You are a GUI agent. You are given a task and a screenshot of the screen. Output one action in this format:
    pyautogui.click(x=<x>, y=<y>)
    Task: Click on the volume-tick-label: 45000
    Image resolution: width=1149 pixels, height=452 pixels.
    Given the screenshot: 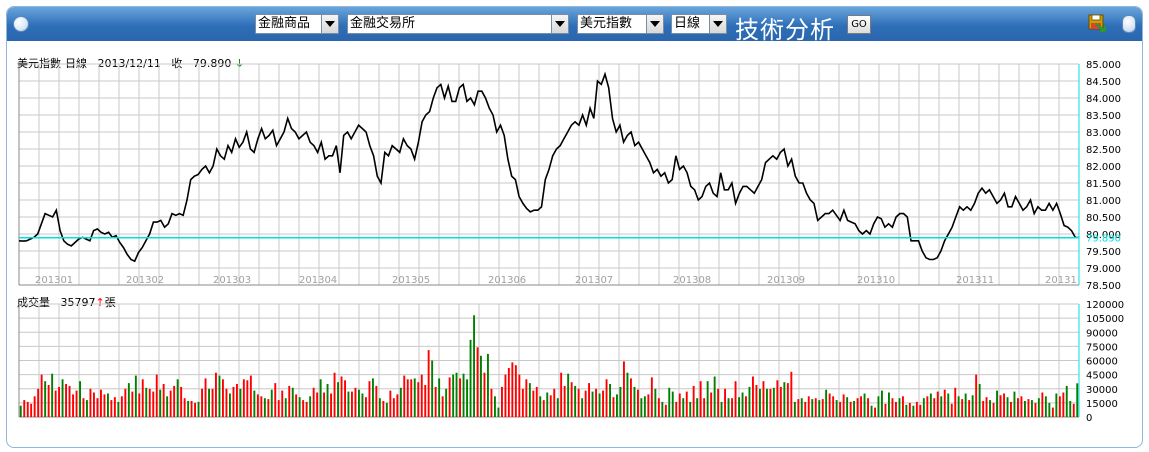 What is the action you would take?
    pyautogui.click(x=1102, y=376)
    